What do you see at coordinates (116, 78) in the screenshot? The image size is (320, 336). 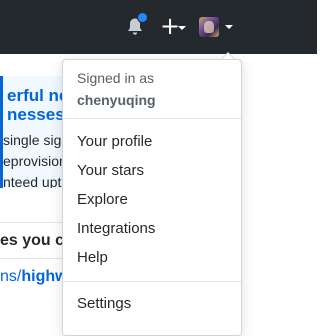 I see `signed-in-label: Signed in as` at bounding box center [116, 78].